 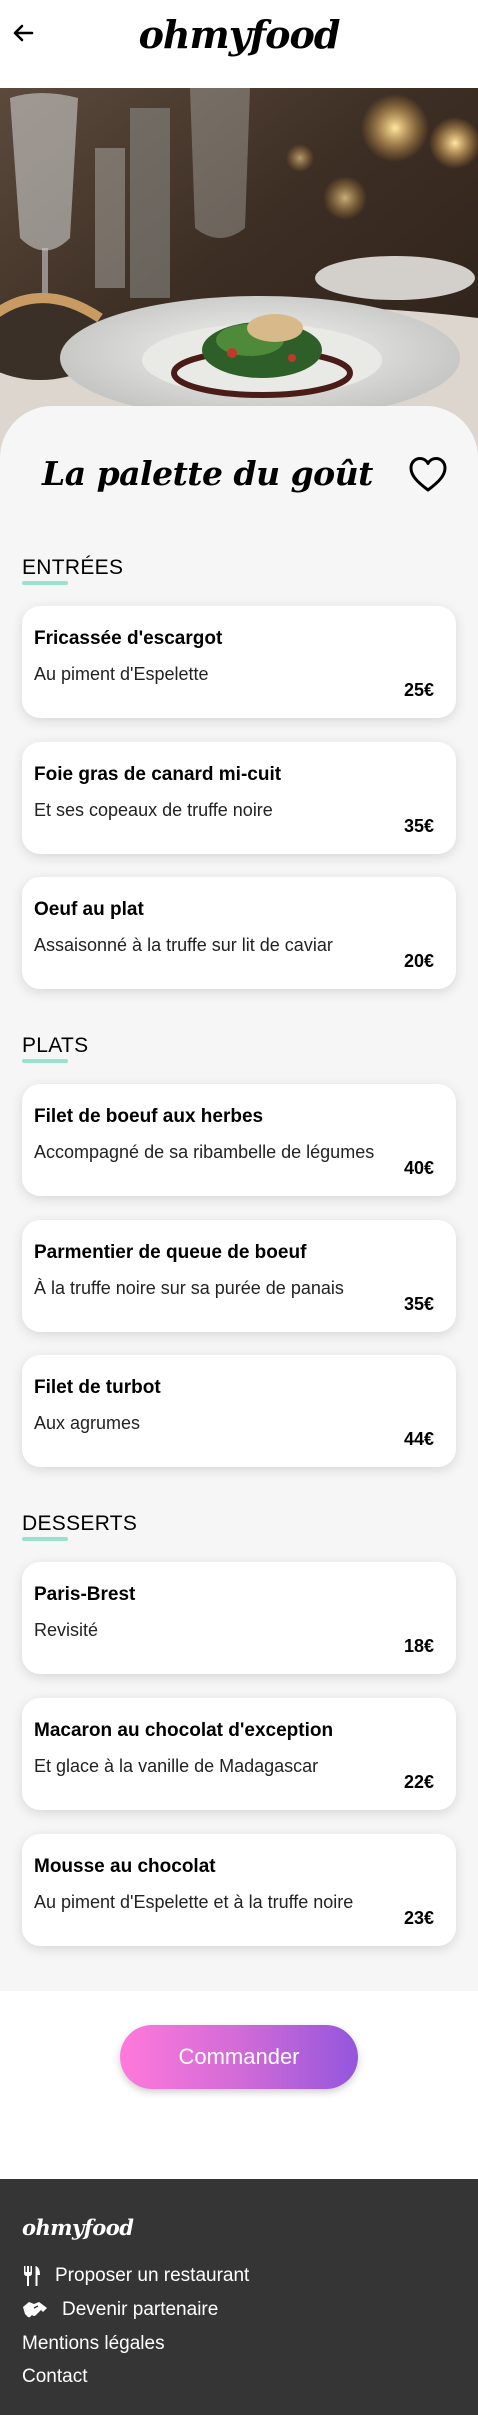 What do you see at coordinates (158, 774) in the screenshot?
I see `menu-item-name: Foie gras de canard mi-cuit` at bounding box center [158, 774].